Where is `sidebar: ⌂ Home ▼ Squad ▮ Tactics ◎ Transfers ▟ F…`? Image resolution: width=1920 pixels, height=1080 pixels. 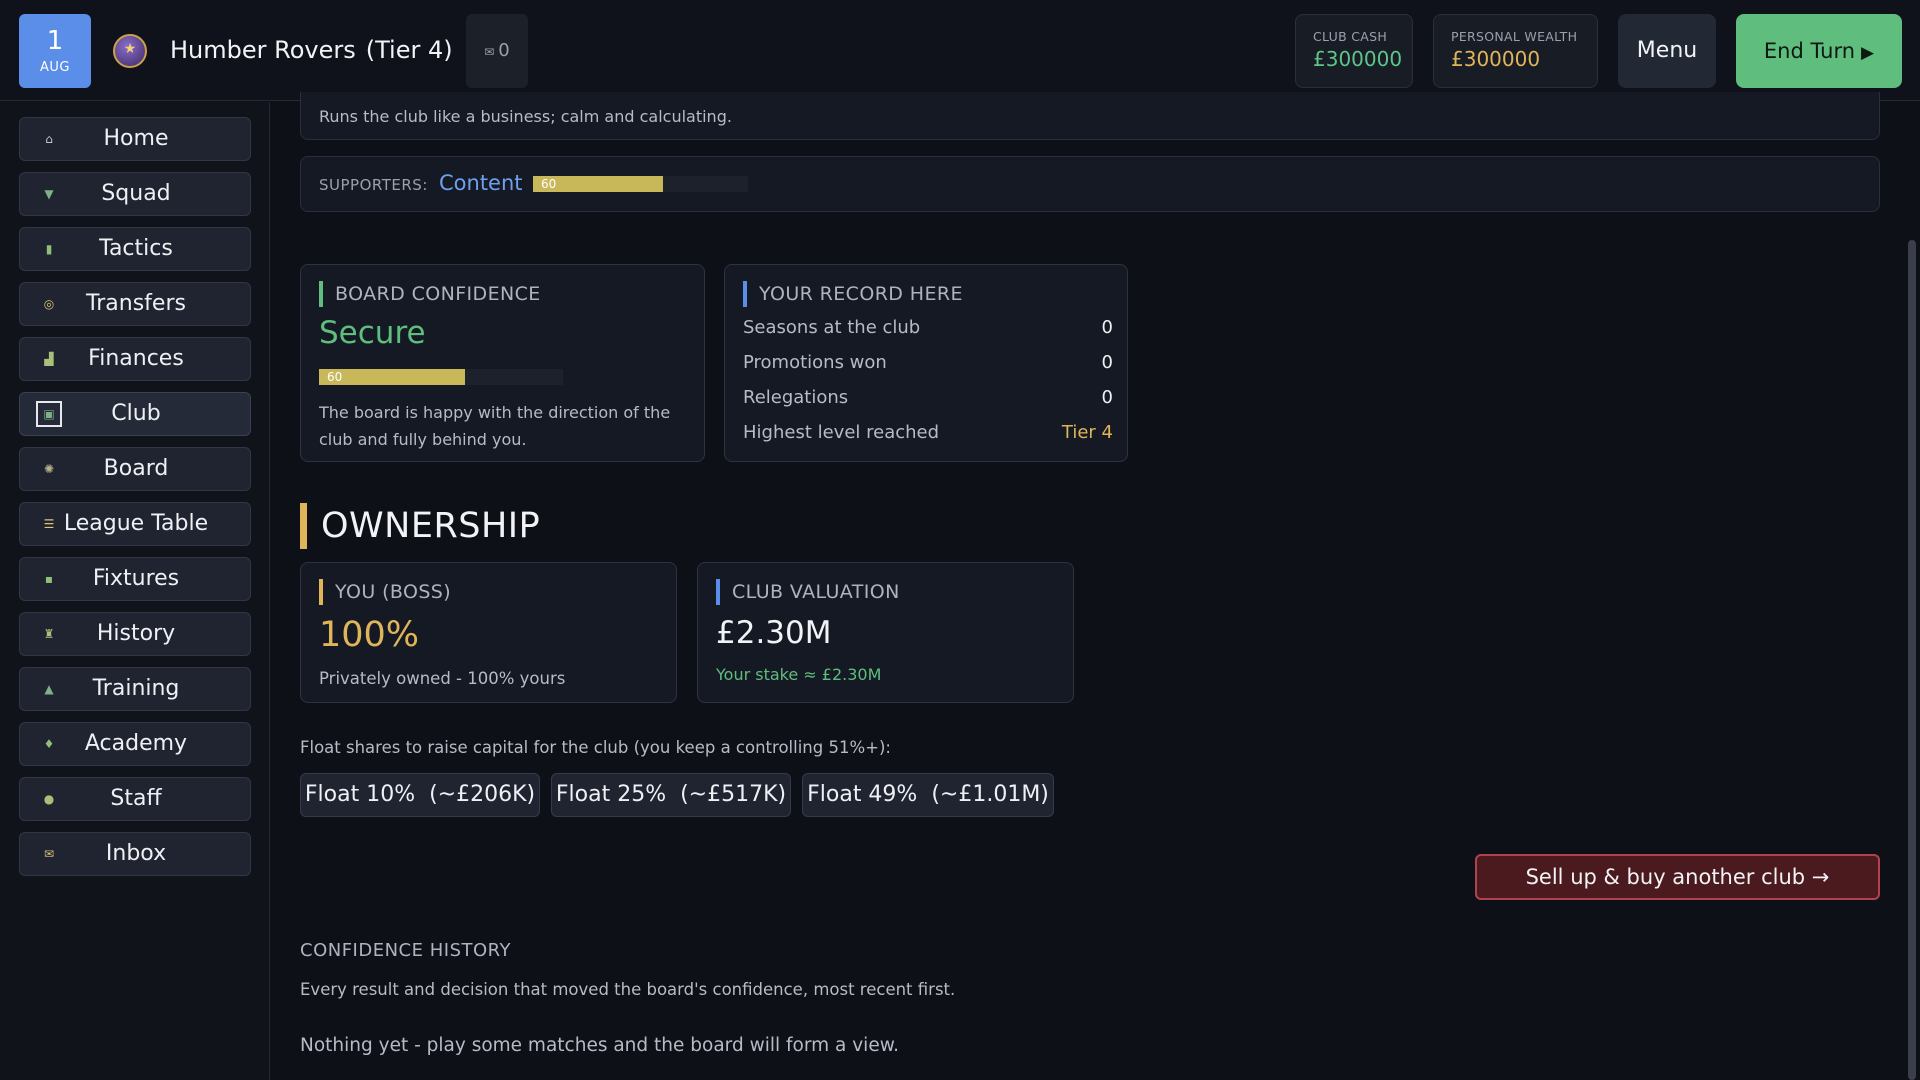 sidebar: ⌂ Home ▼ Squad ▮ Tactics ◎ Transfers ▟ F… is located at coordinates (135, 591).